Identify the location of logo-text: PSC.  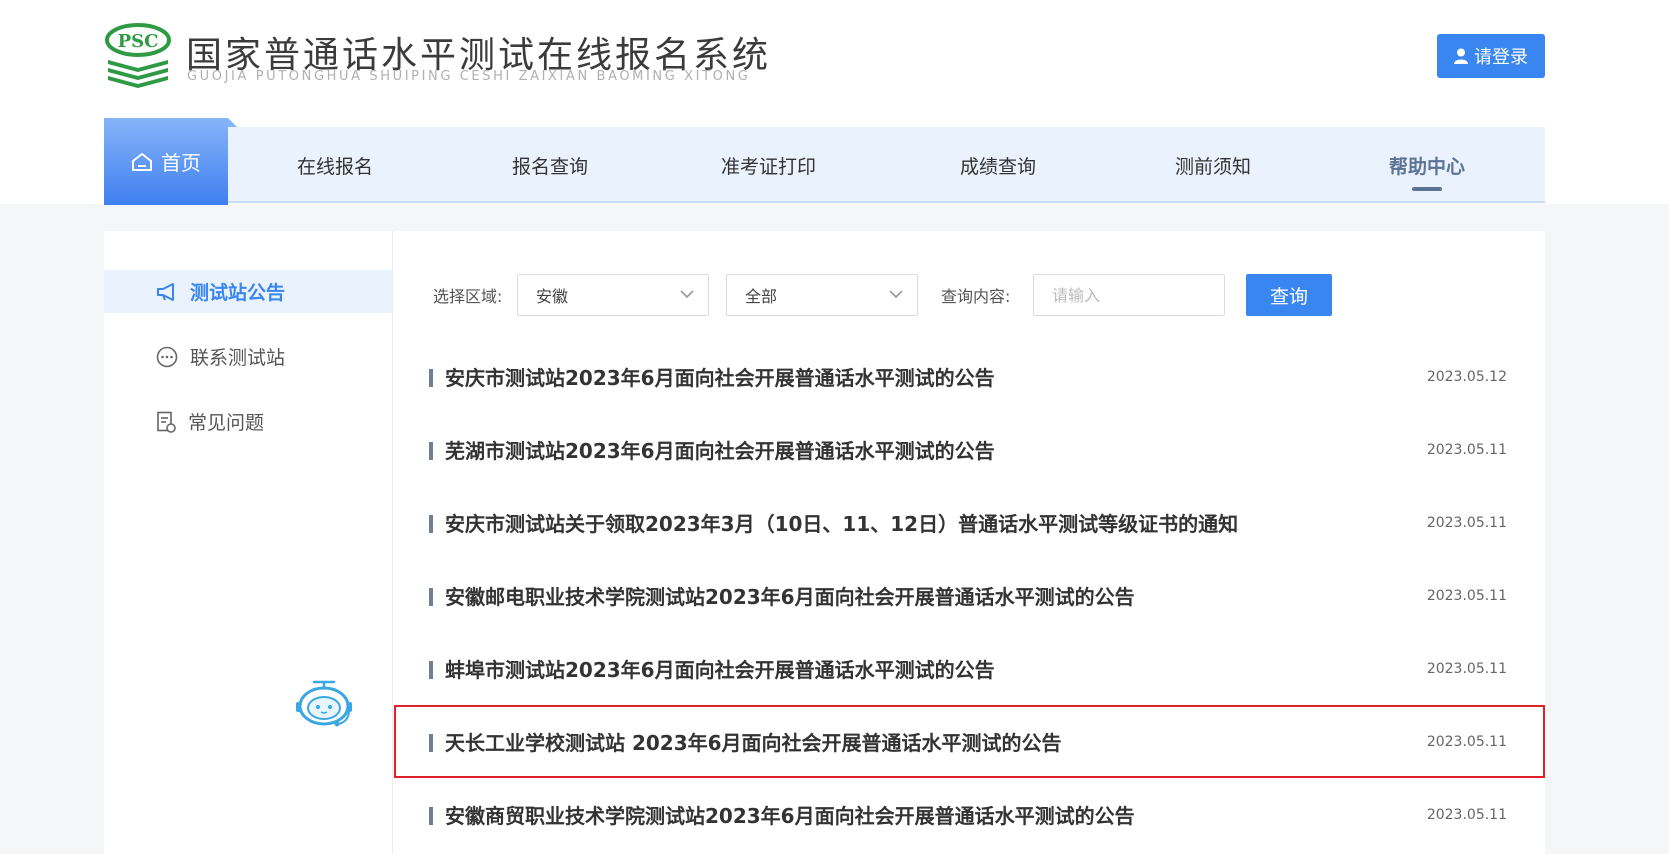
(138, 41).